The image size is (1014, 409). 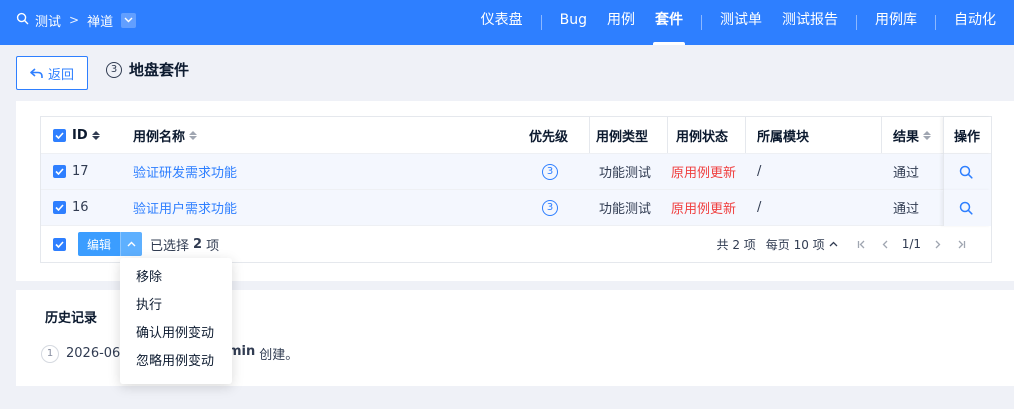 I want to click on column-header-result: 结果, so click(x=906, y=135).